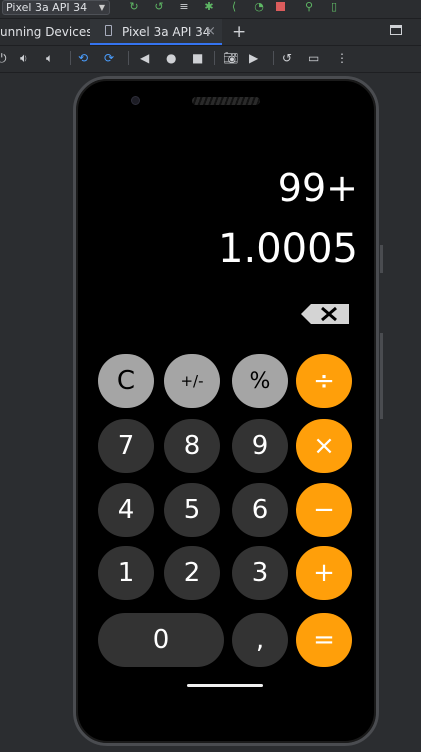 The height and width of the screenshot is (752, 421). Describe the element at coordinates (230, 58) in the screenshot. I see `screenshot-icon: 📷︎` at that location.